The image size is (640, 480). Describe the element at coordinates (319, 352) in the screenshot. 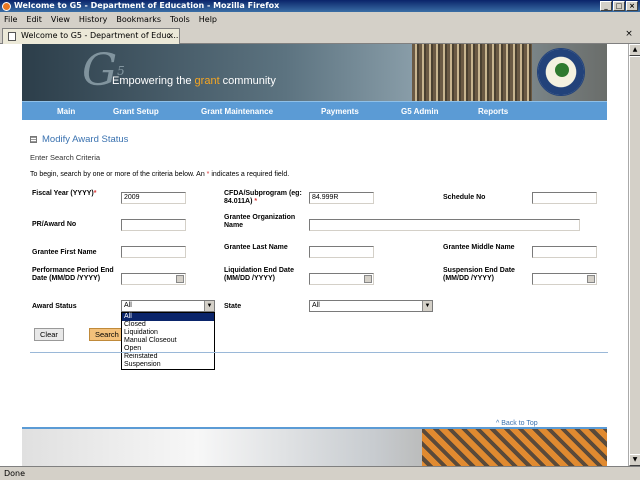

I see `divider` at that location.